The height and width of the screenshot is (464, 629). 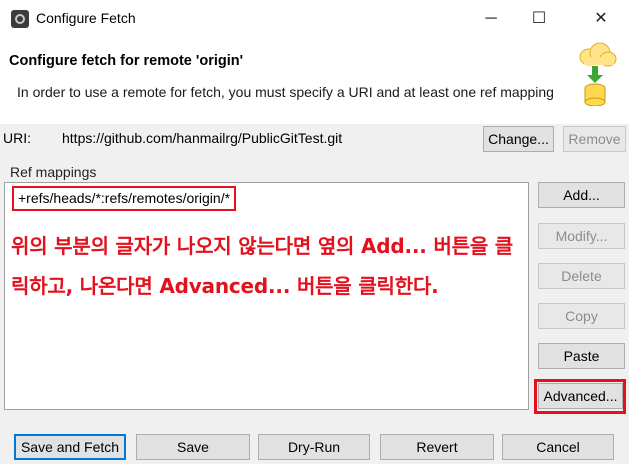 What do you see at coordinates (539, 19) in the screenshot?
I see `maximize-button: ☐` at bounding box center [539, 19].